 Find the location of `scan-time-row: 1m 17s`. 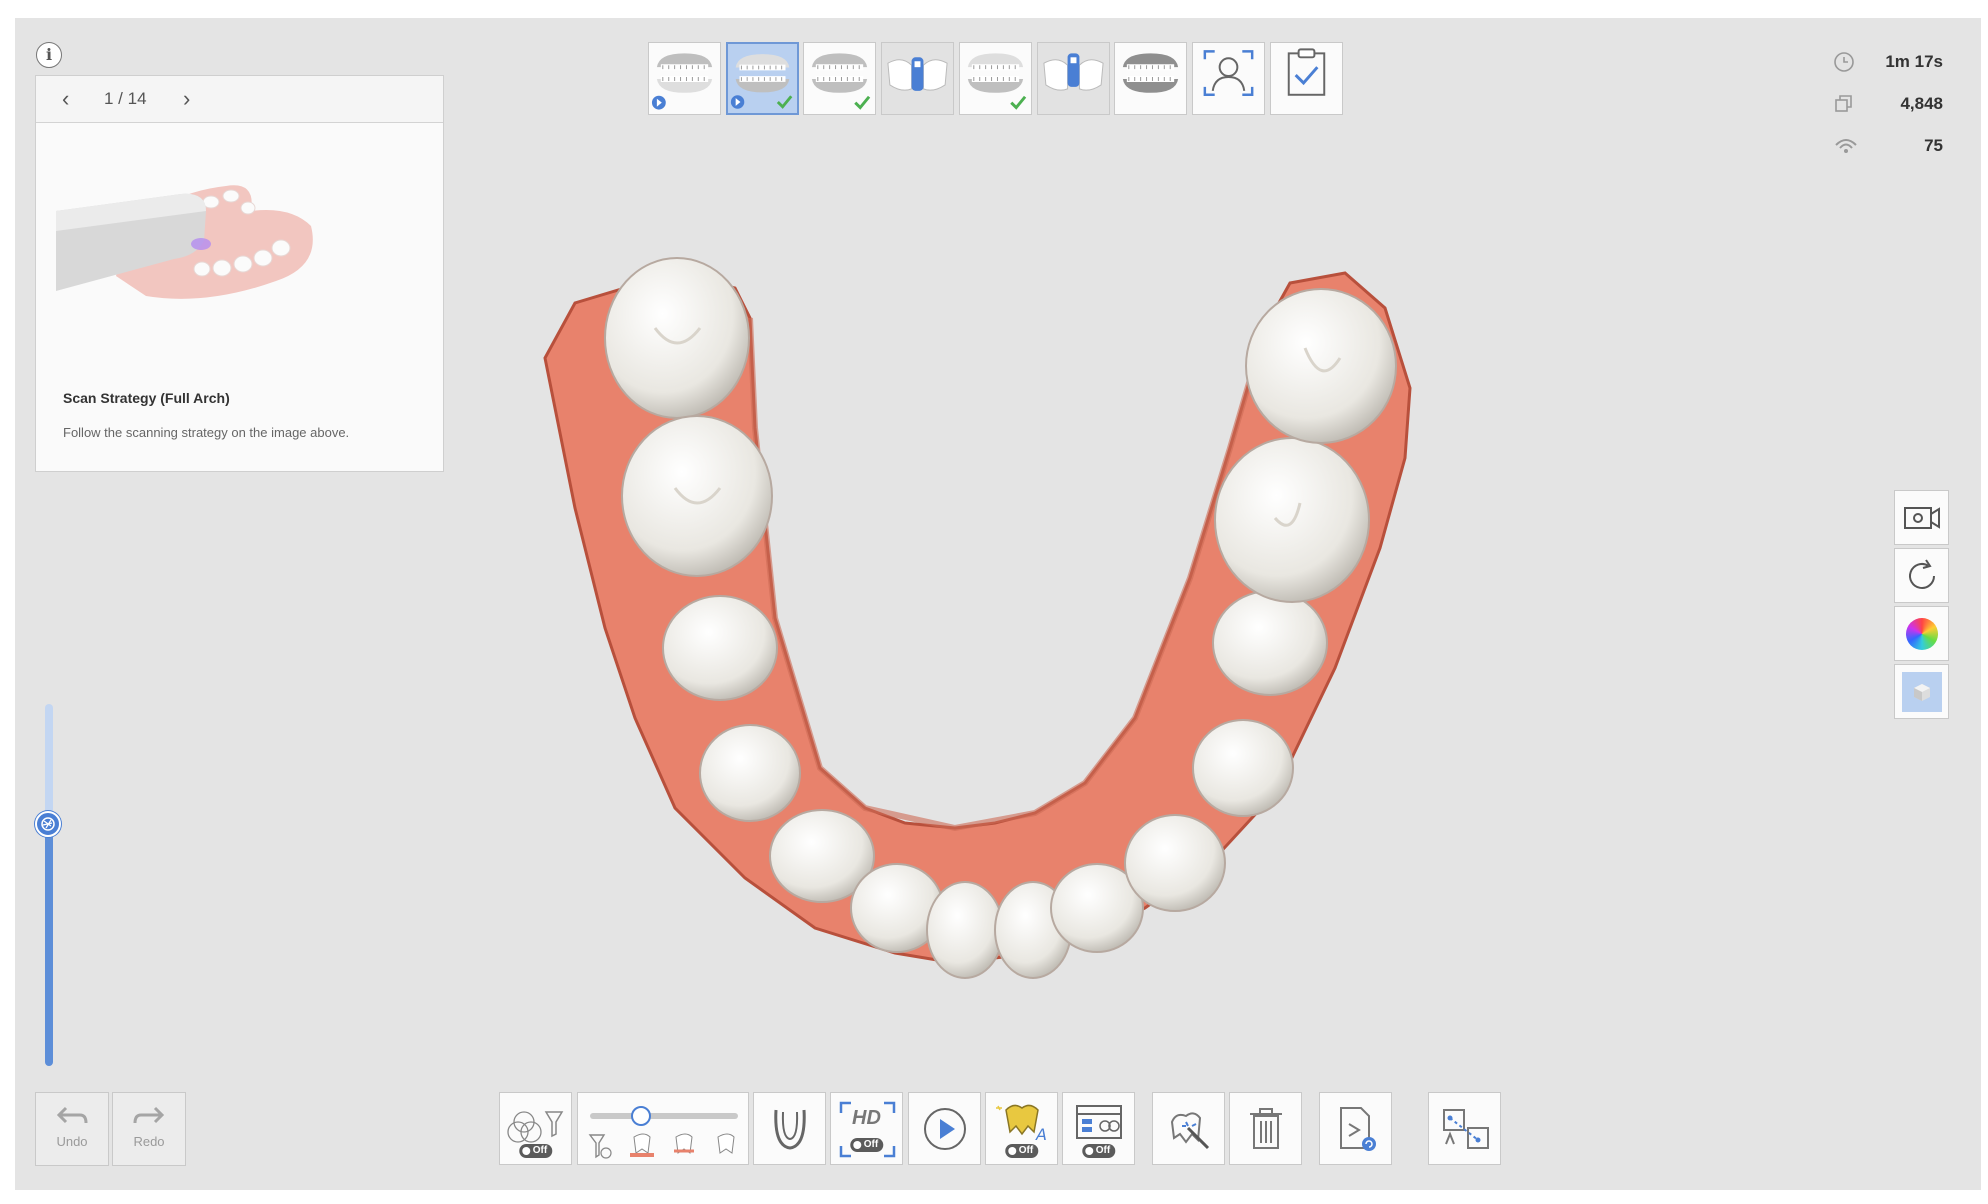

scan-time-row: 1m 17s is located at coordinates (1888, 62).